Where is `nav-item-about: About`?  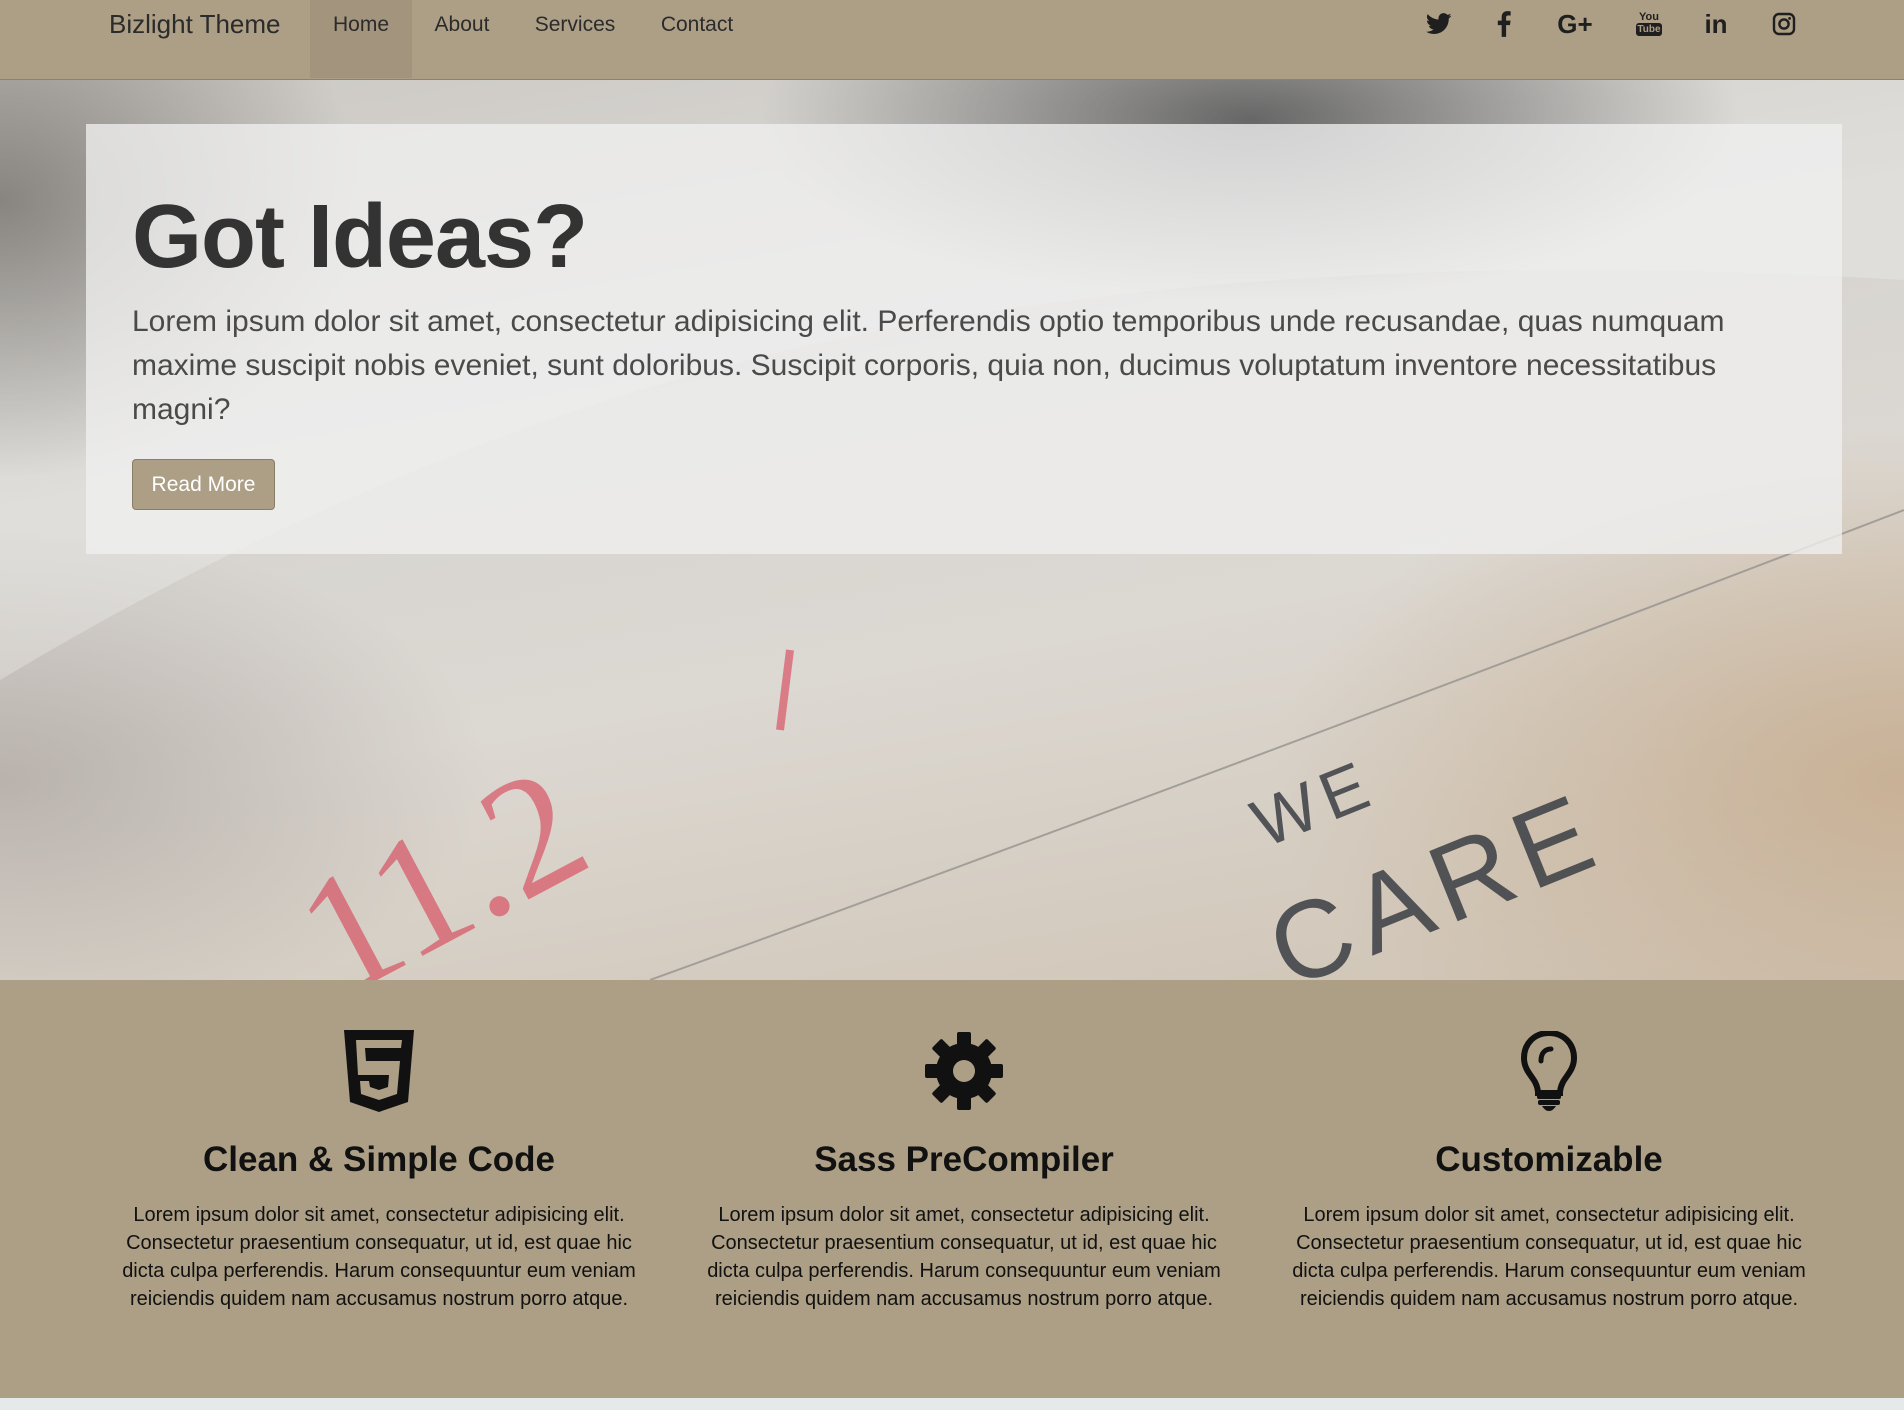
nav-item-about: About is located at coordinates (462, 39).